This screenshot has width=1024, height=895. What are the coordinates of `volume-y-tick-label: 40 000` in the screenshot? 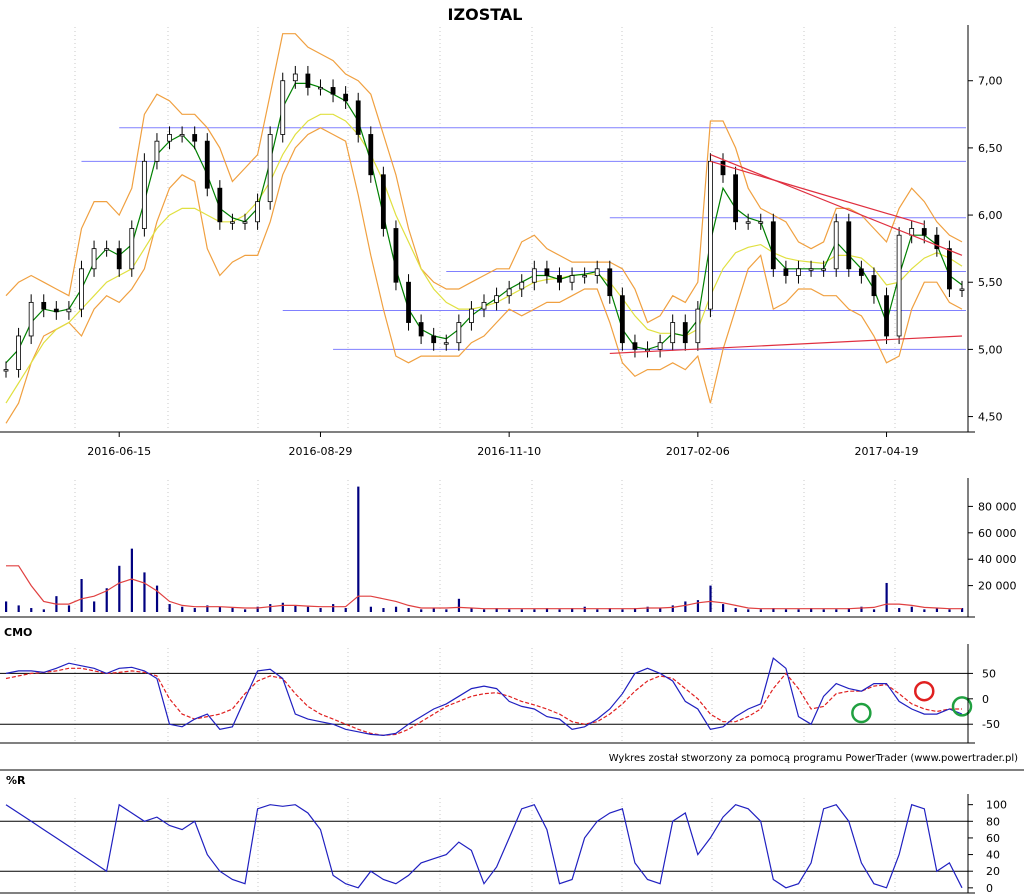 It's located at (997, 559).